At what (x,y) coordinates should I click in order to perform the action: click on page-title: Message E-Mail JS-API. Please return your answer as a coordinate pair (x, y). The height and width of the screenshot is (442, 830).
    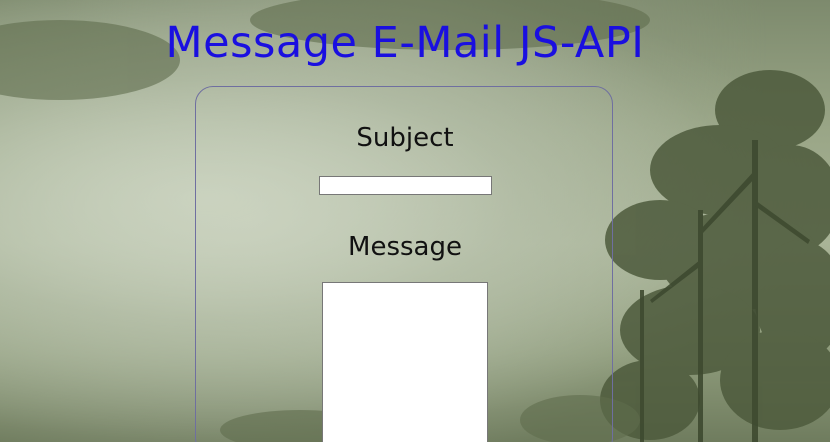
    Looking at the image, I should click on (405, 43).